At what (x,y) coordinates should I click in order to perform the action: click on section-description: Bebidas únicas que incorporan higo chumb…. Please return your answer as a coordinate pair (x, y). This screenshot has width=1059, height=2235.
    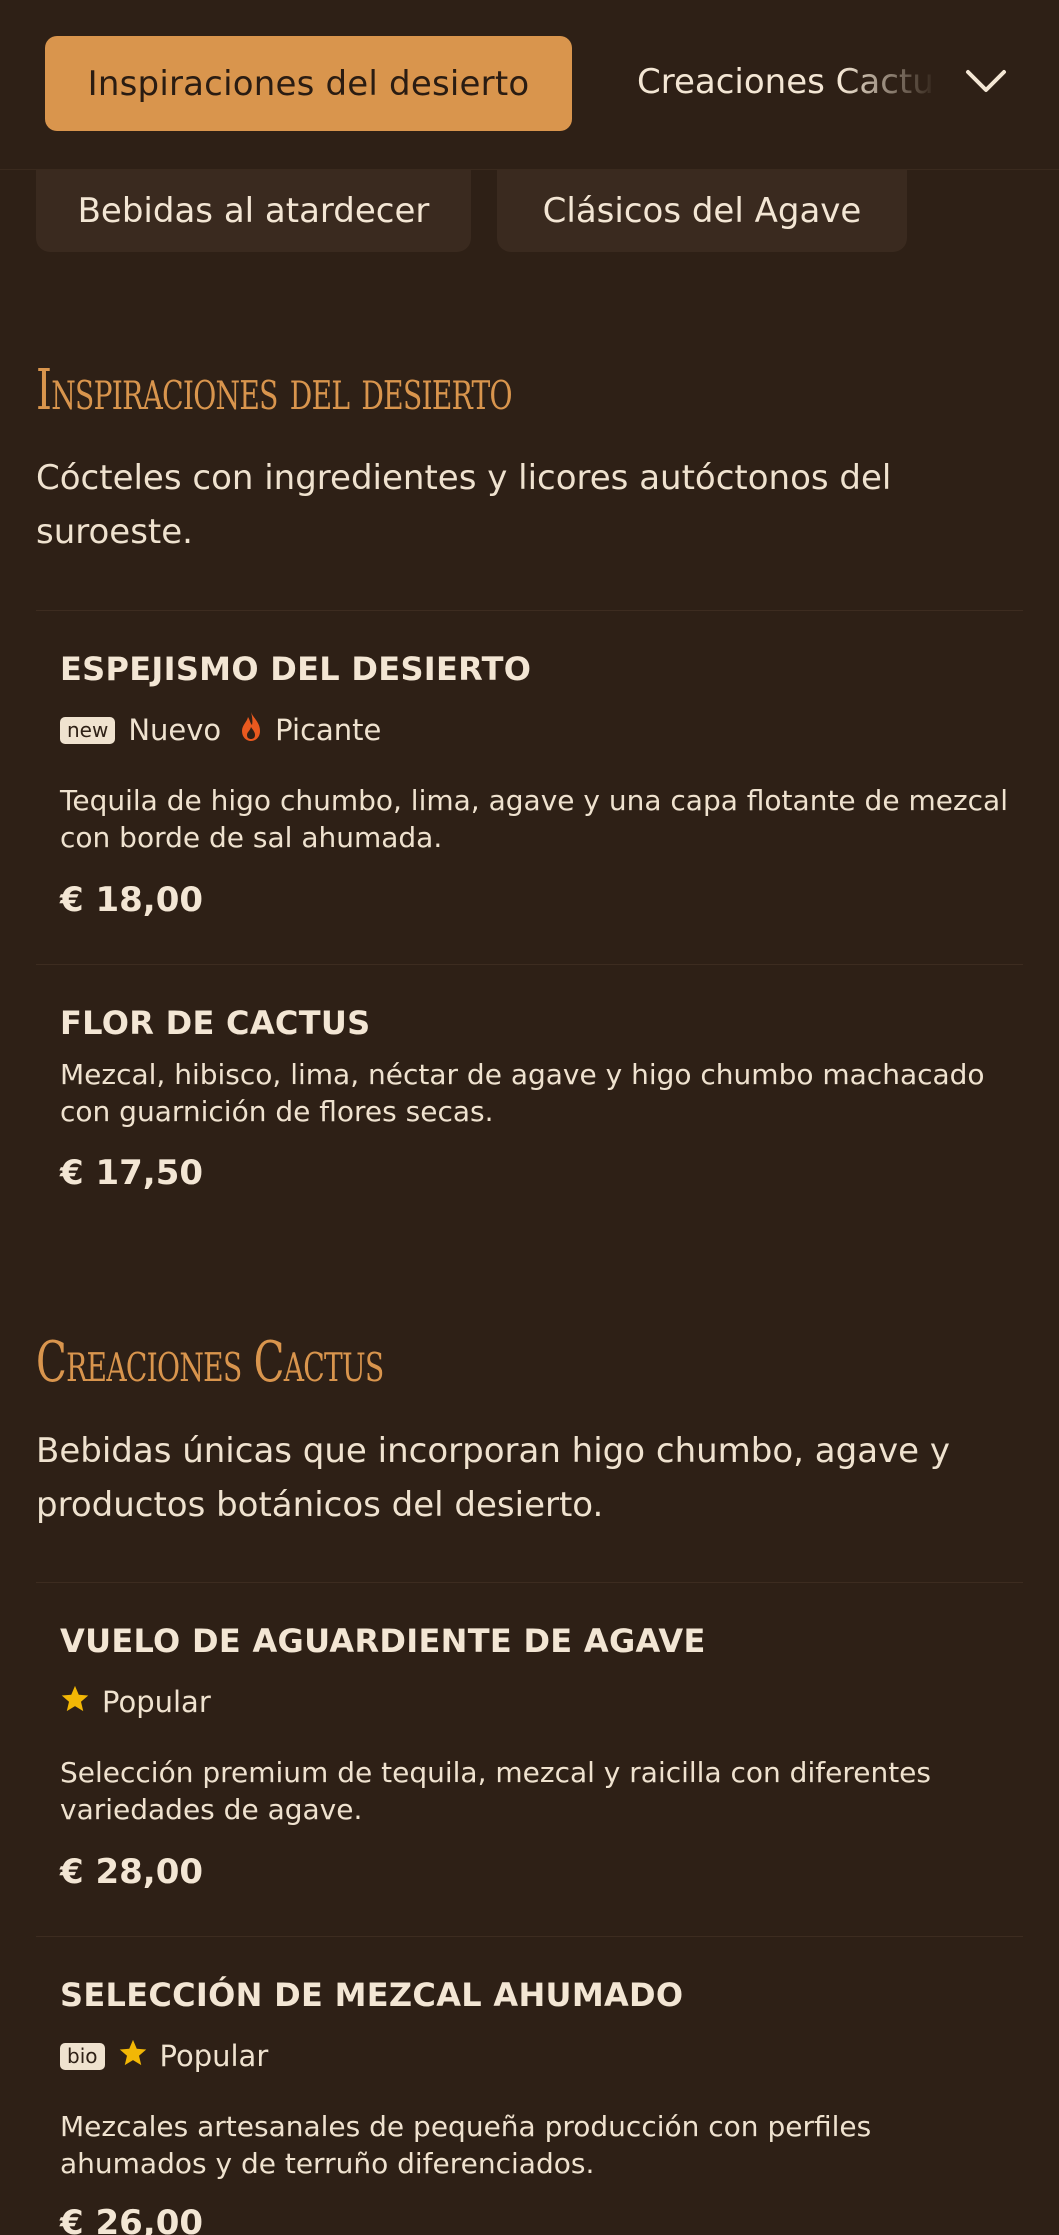
    Looking at the image, I should click on (493, 1478).